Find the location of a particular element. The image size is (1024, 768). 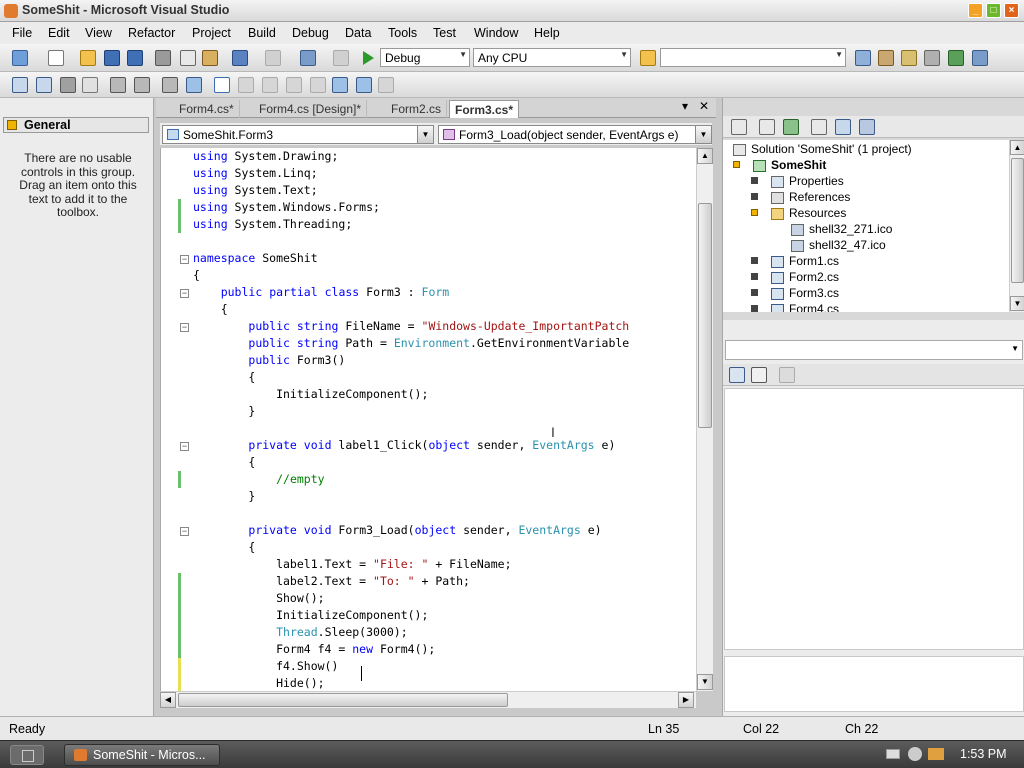

refresh-icon is located at coordinates (791, 127).